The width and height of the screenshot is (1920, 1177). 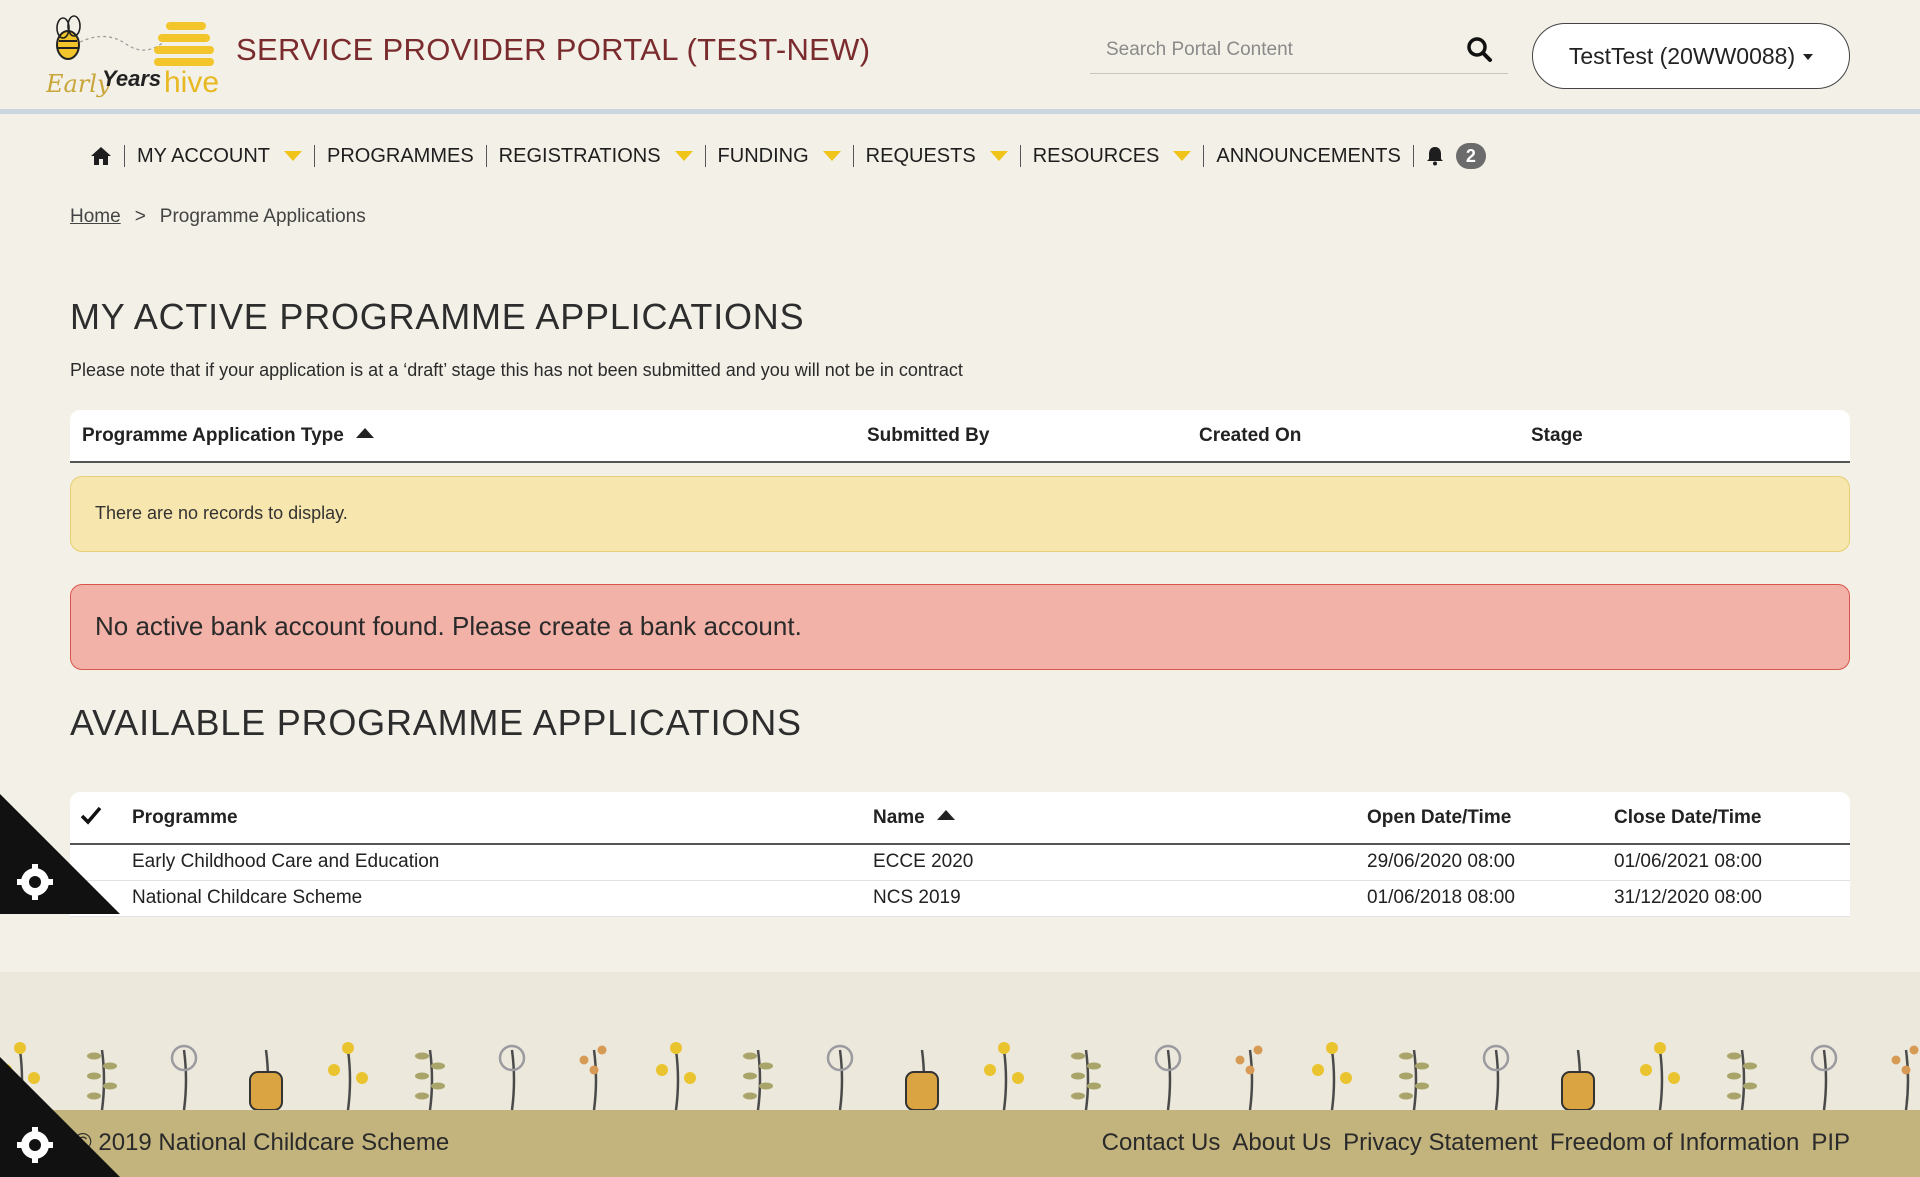 What do you see at coordinates (1674, 1143) in the screenshot?
I see `footer-link-freedom-of-information: Freedom of Information` at bounding box center [1674, 1143].